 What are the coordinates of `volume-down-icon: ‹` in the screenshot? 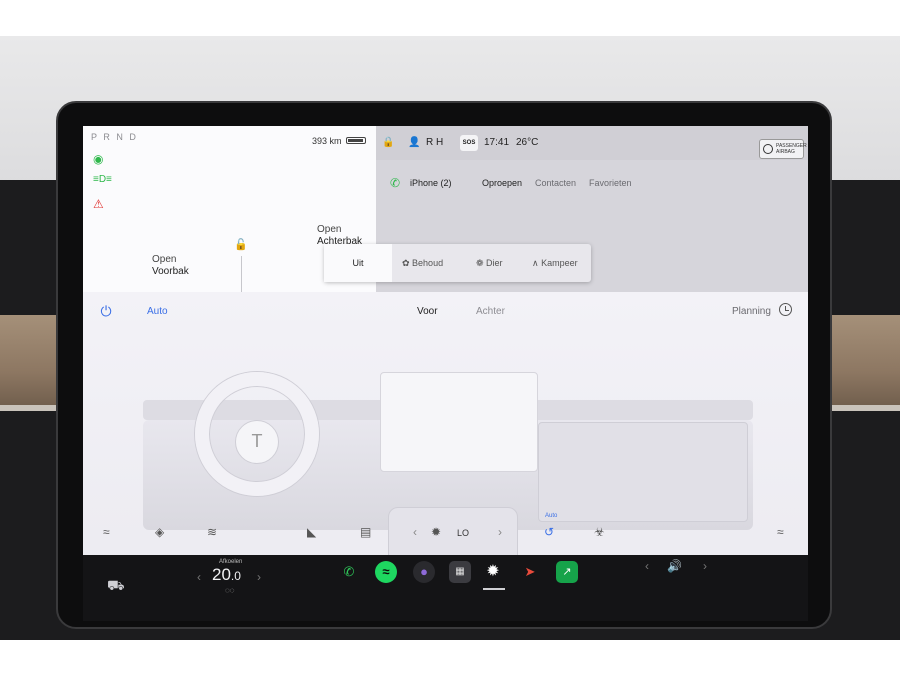 It's located at (647, 566).